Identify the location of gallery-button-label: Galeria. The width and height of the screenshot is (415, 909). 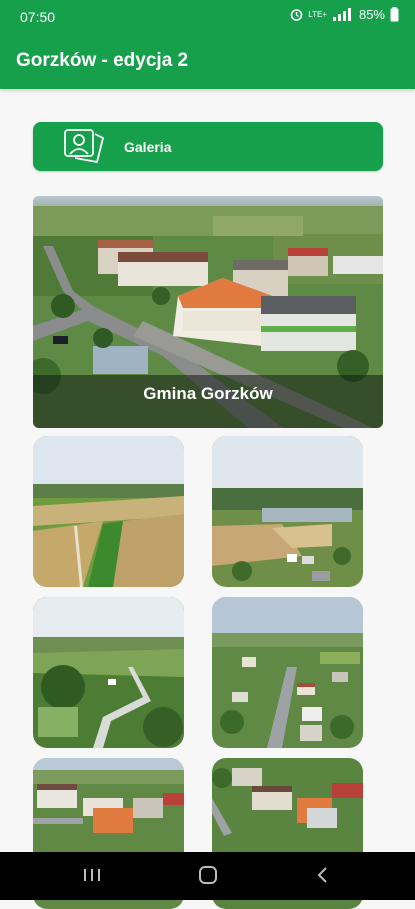
(148, 147).